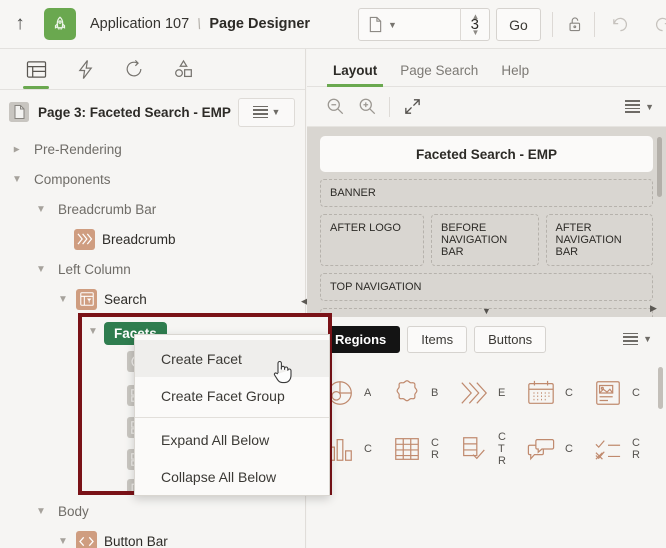  I want to click on code-icon, so click(86, 539).